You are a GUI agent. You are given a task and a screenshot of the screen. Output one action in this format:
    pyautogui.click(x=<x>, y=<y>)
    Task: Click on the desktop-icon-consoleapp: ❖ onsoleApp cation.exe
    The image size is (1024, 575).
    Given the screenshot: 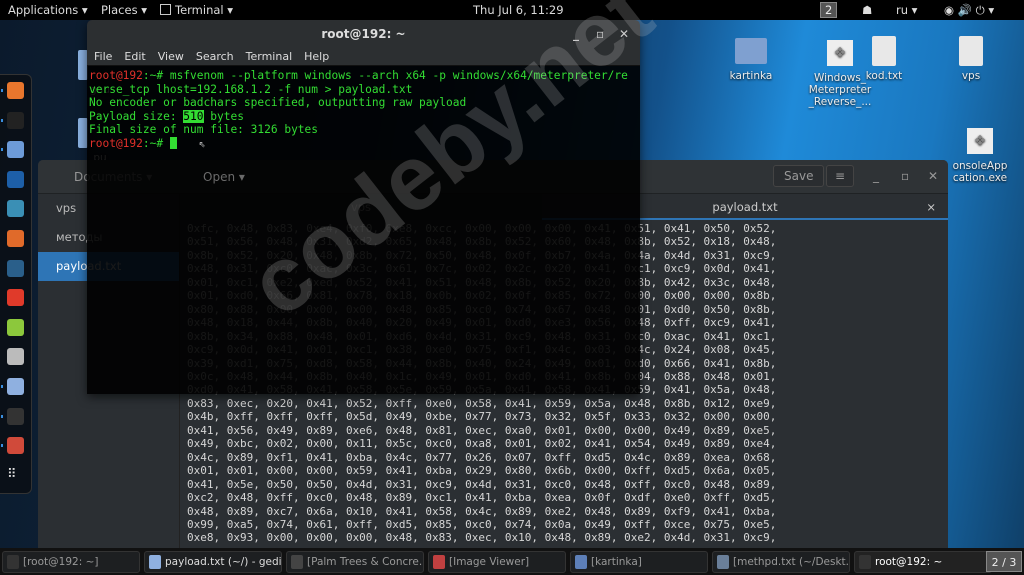 What is the action you would take?
    pyautogui.click(x=979, y=156)
    